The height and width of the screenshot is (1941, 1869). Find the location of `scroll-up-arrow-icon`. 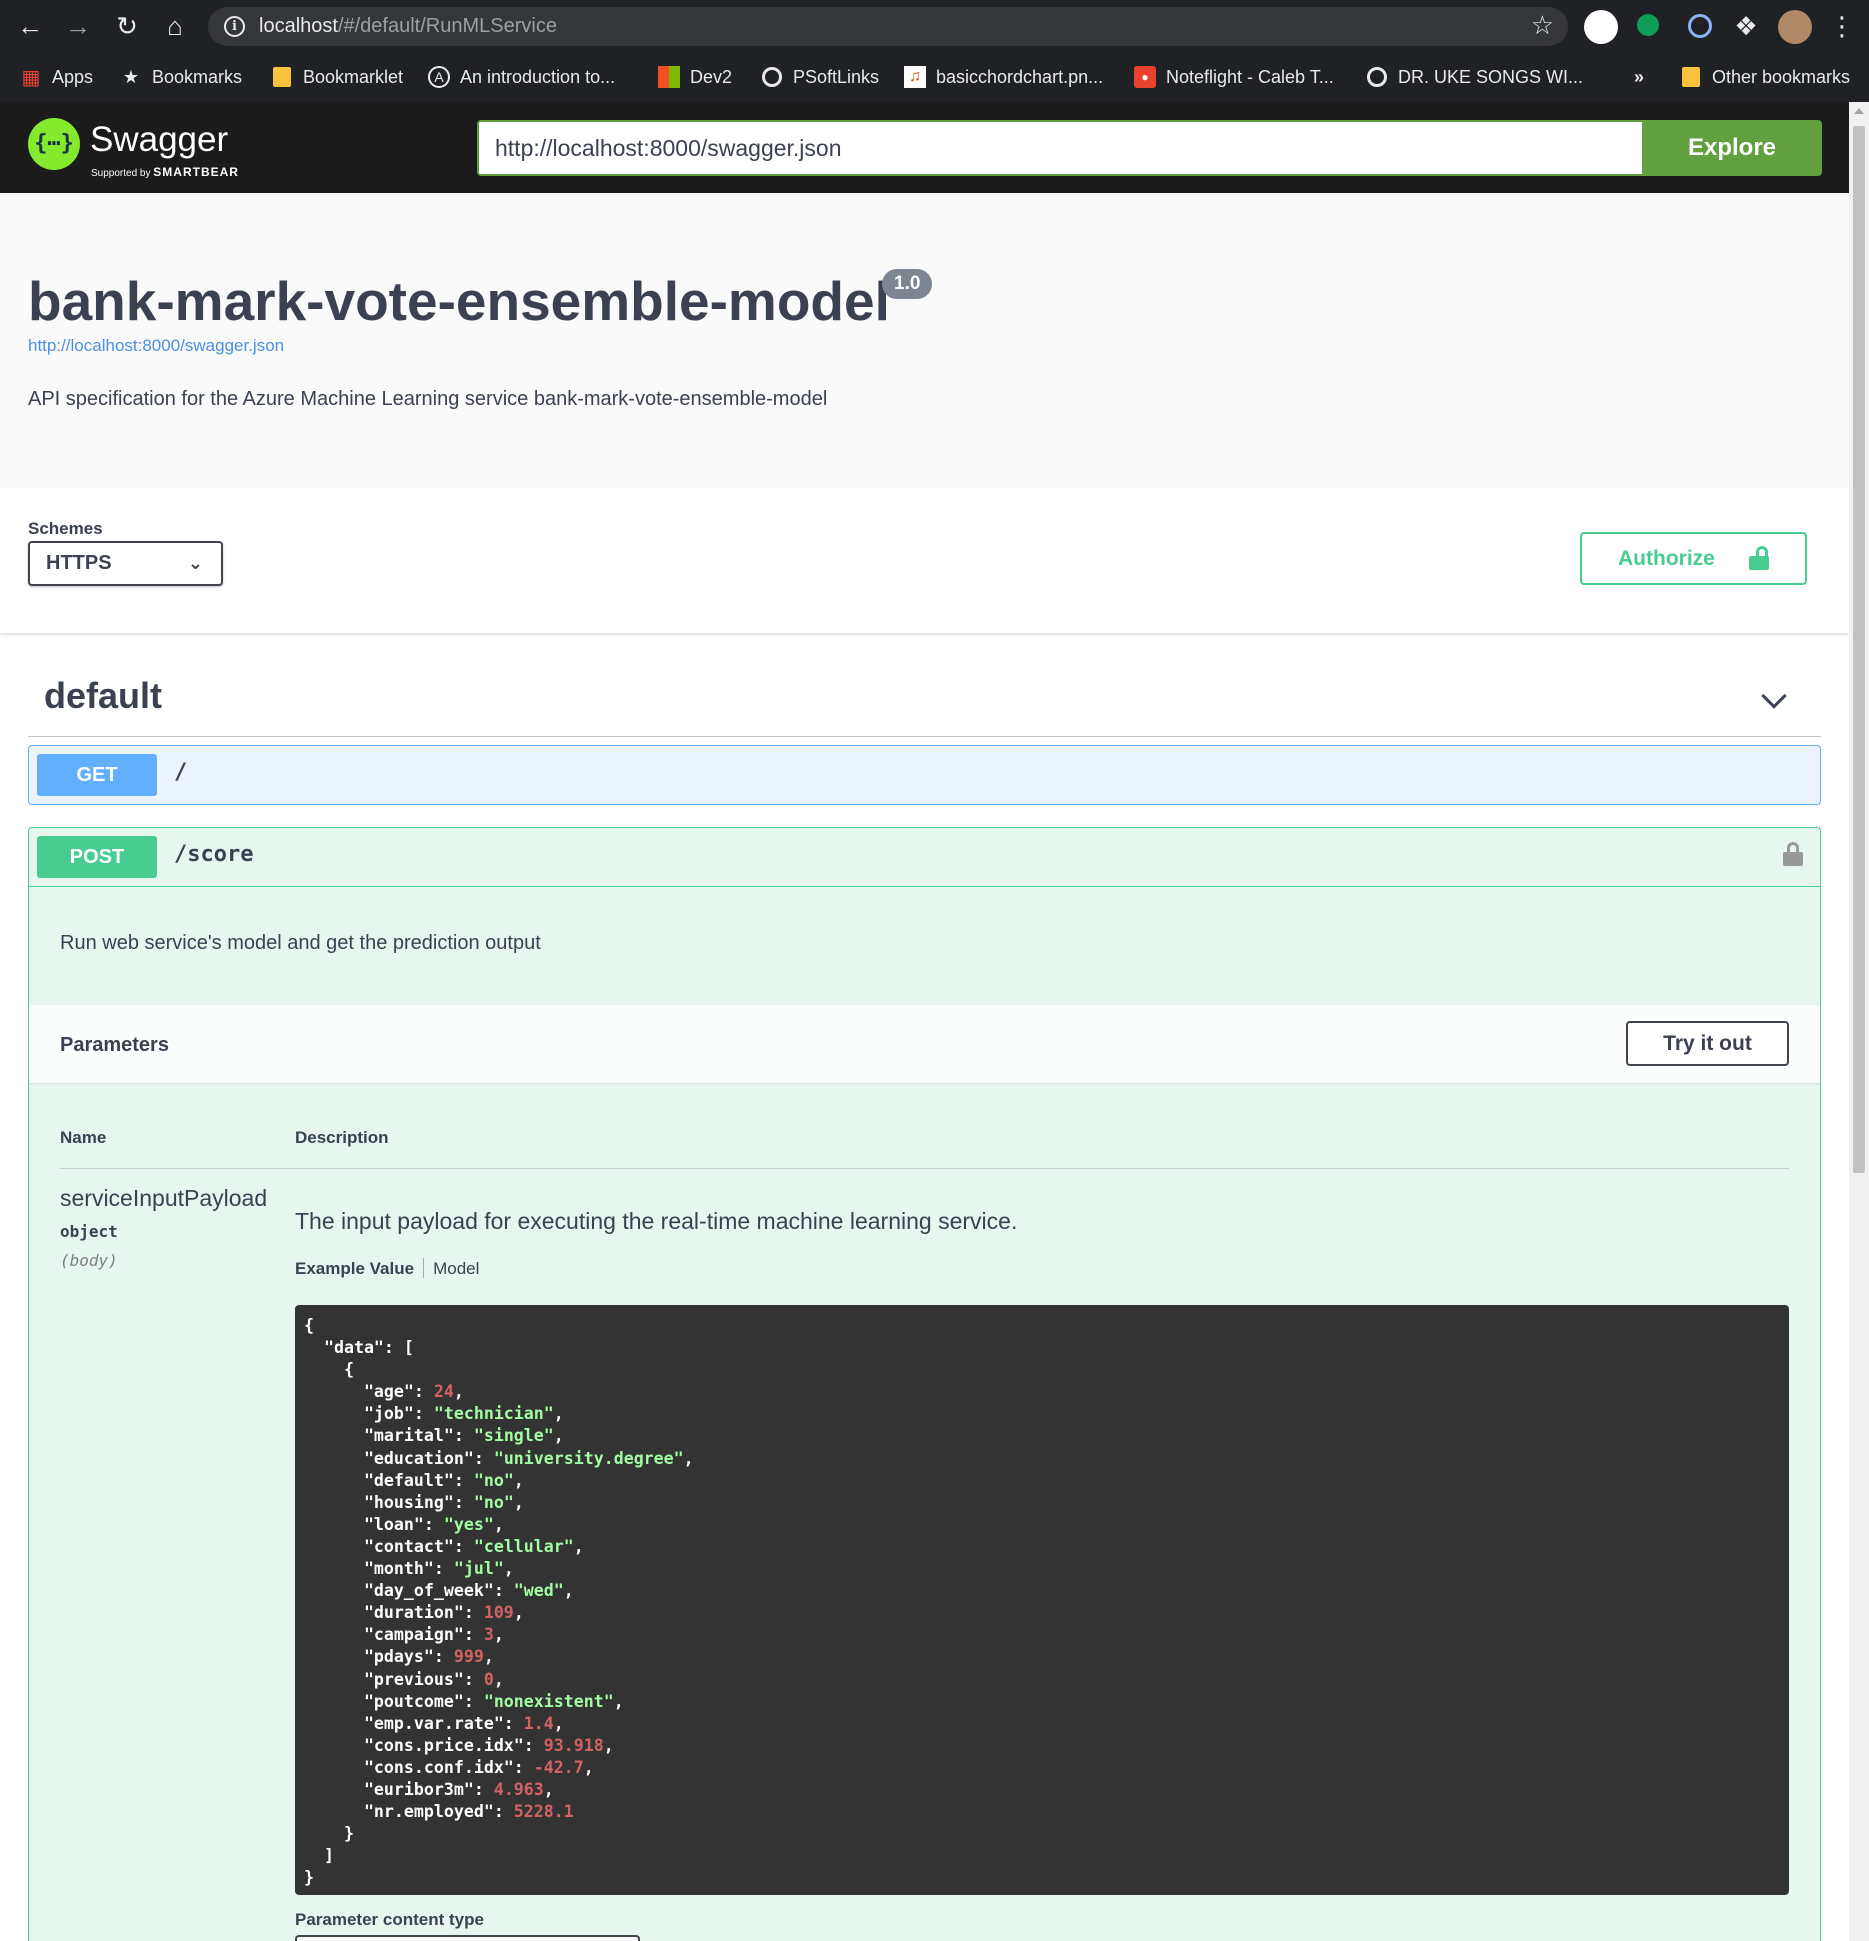

scroll-up-arrow-icon is located at coordinates (1859, 111).